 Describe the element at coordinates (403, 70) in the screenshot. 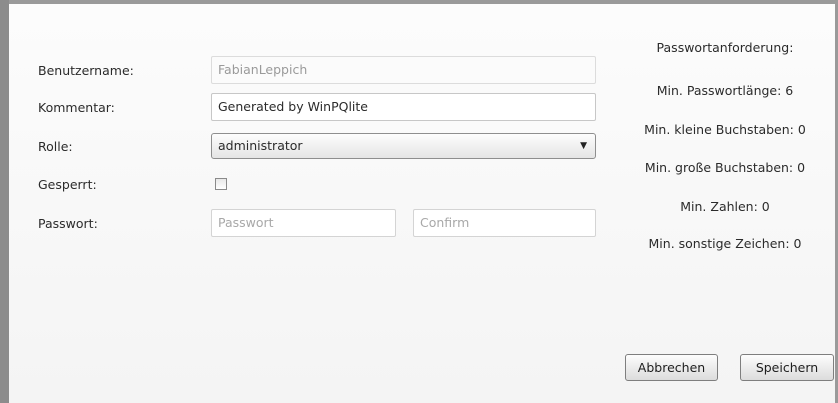

I see `username-field: FabianLeppich` at that location.